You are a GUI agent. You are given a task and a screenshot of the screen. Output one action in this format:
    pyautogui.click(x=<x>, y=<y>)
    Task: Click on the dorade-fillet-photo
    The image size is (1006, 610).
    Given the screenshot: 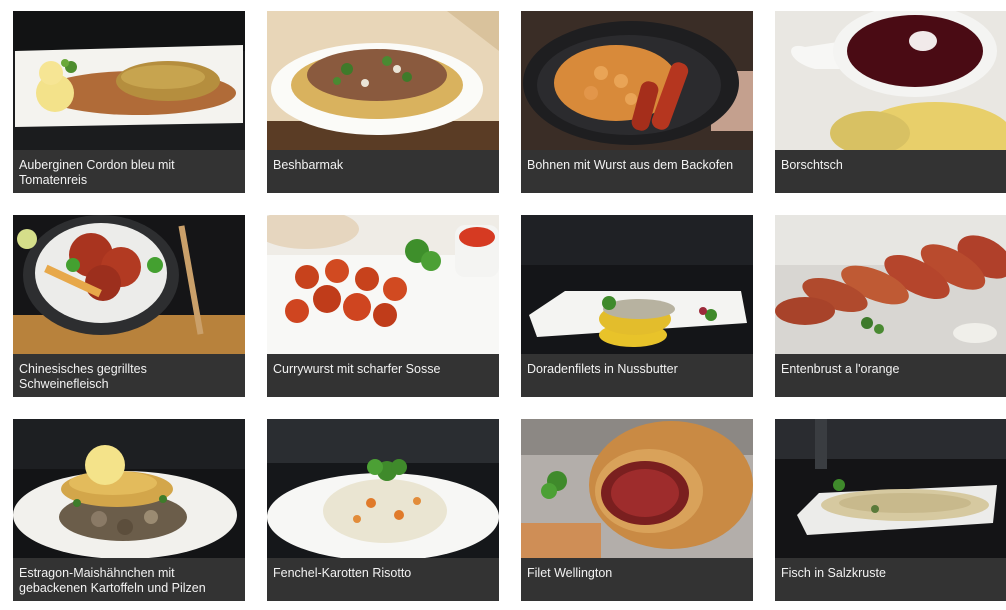 What is the action you would take?
    pyautogui.click(x=637, y=284)
    